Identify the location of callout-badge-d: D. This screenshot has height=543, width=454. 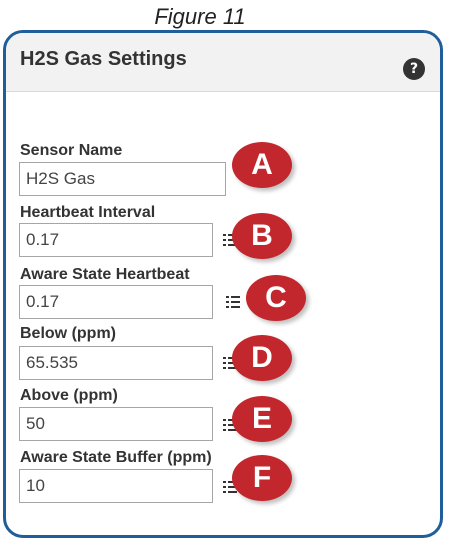
(262, 358).